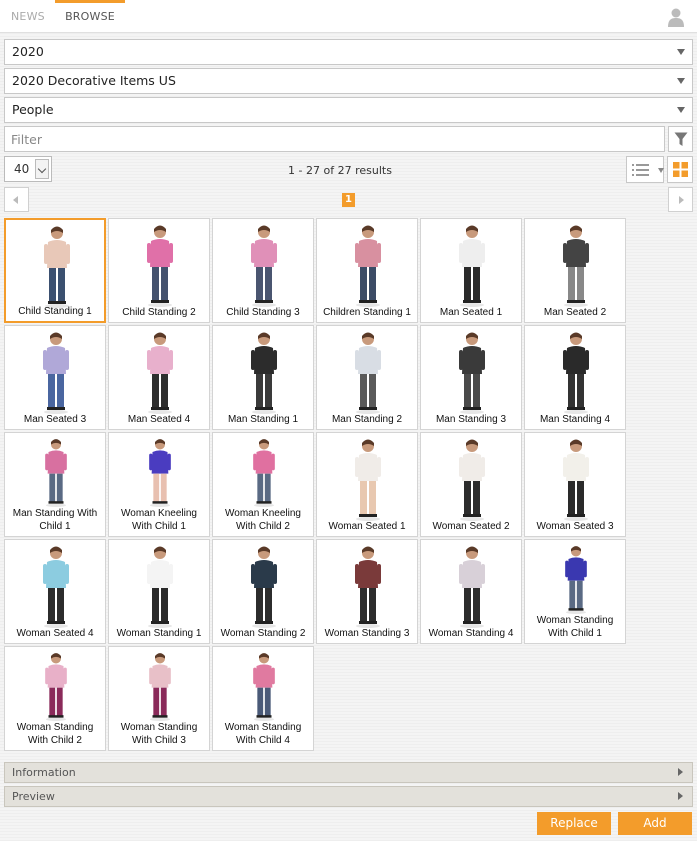  What do you see at coordinates (348, 52) in the screenshot?
I see `year-select: 2020` at bounding box center [348, 52].